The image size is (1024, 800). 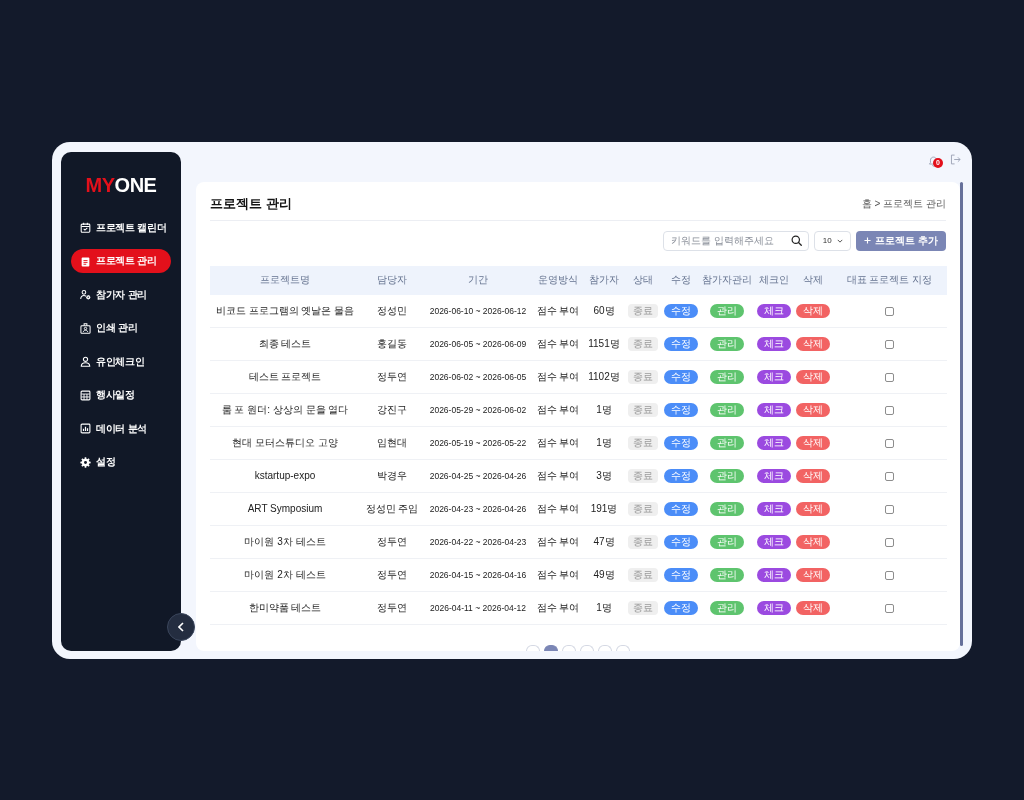 What do you see at coordinates (392, 508) in the screenshot?
I see `table-cell: 정성민 주임` at bounding box center [392, 508].